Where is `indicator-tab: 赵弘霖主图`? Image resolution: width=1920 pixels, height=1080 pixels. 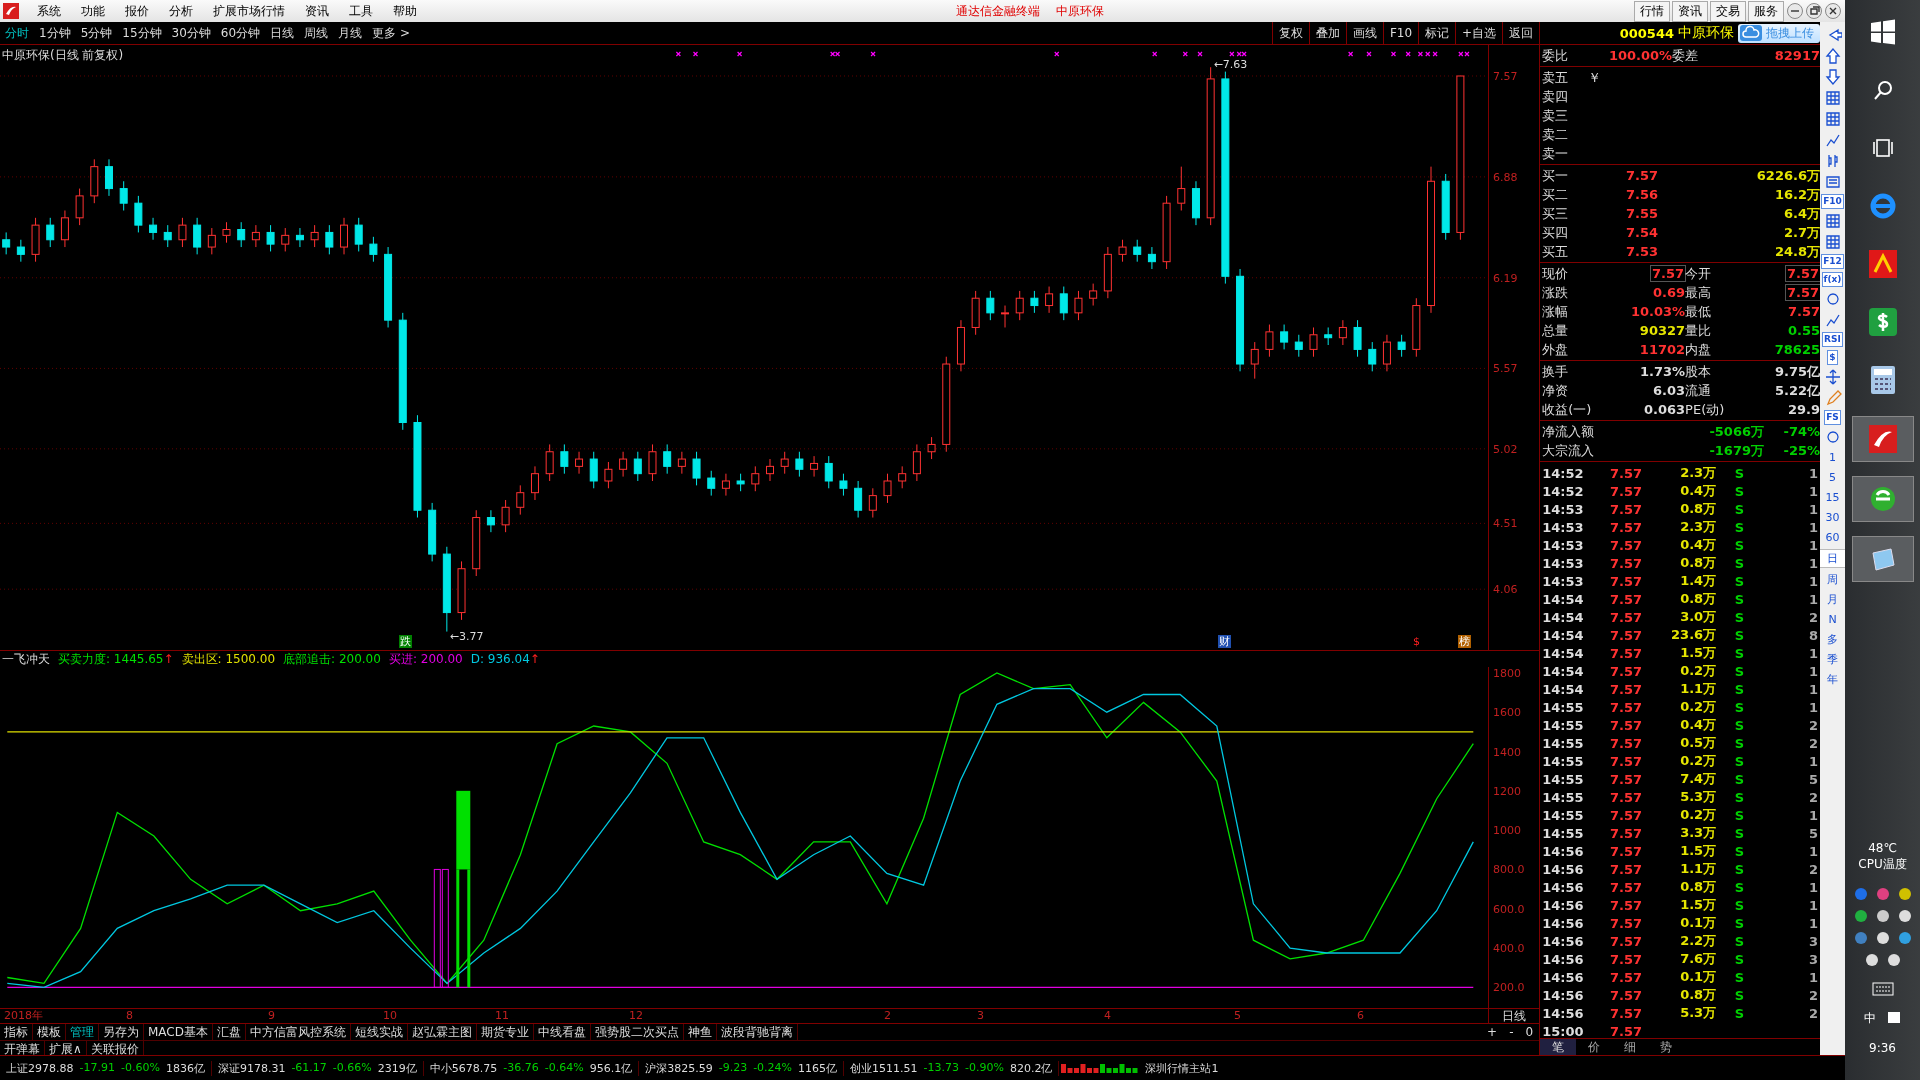 indicator-tab: 赵弘霖主图 is located at coordinates (442, 1032).